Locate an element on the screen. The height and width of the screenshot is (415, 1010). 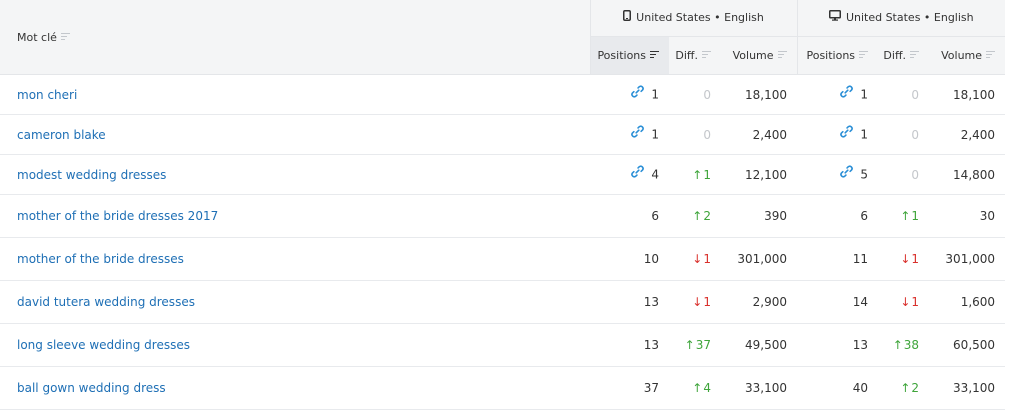
keyword-link: ball gown wedding dress is located at coordinates (295, 388).